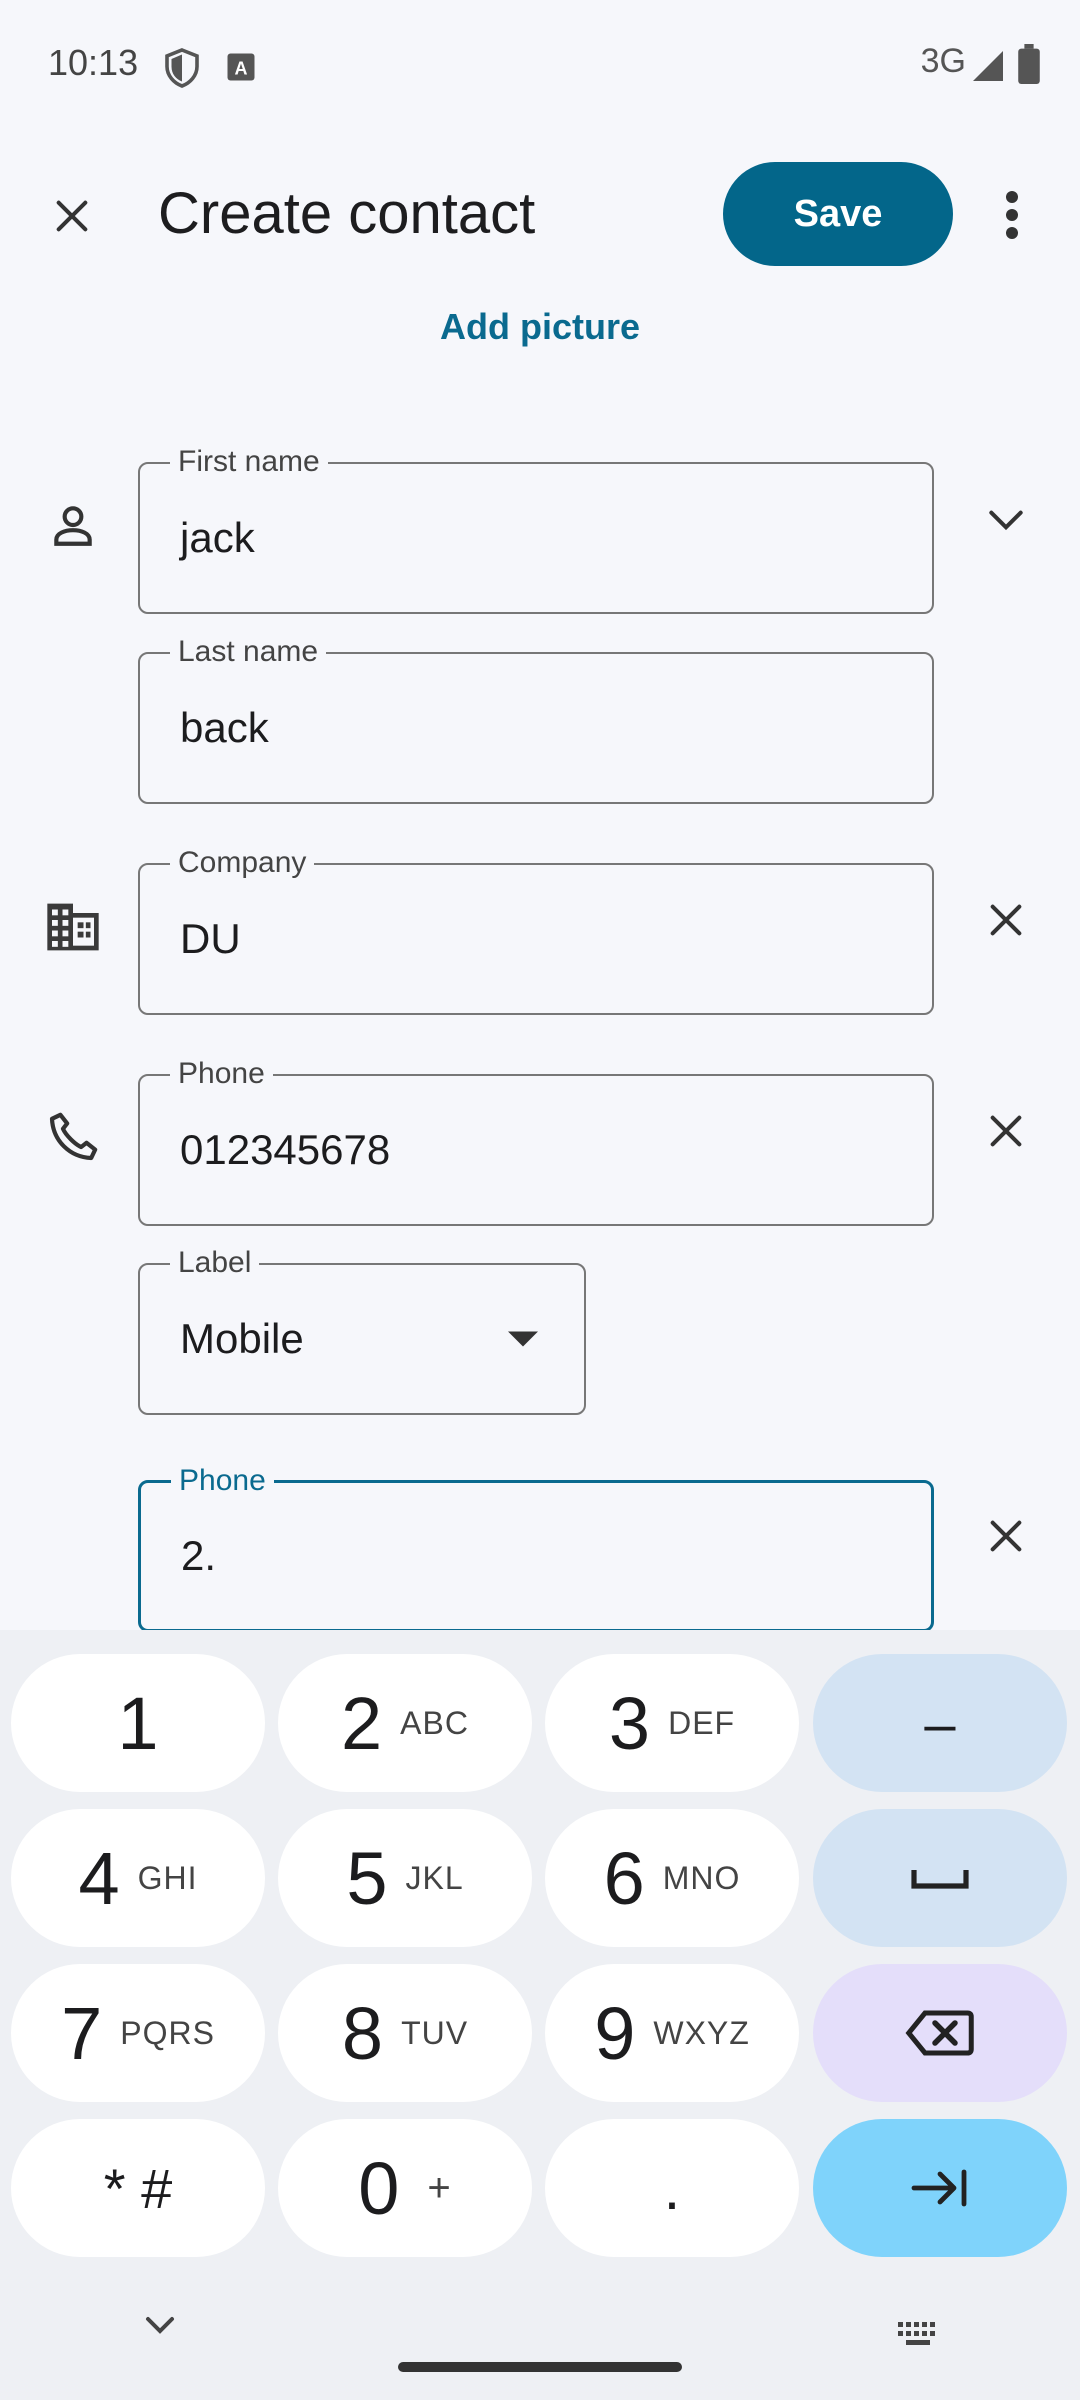 The height and width of the screenshot is (2400, 1080). What do you see at coordinates (99, 1878) in the screenshot?
I see `key-number: 4` at bounding box center [99, 1878].